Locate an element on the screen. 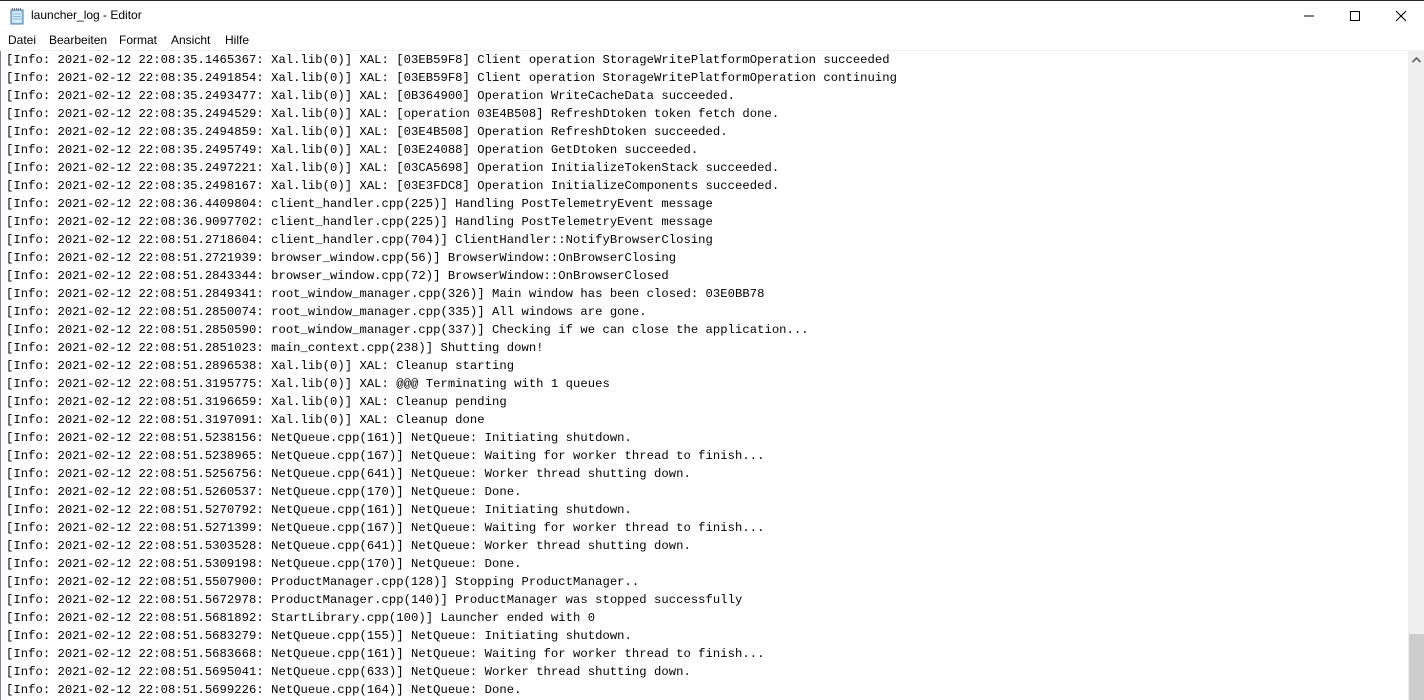 The width and height of the screenshot is (1424, 700). menu-datei: Datei is located at coordinates (22, 40).